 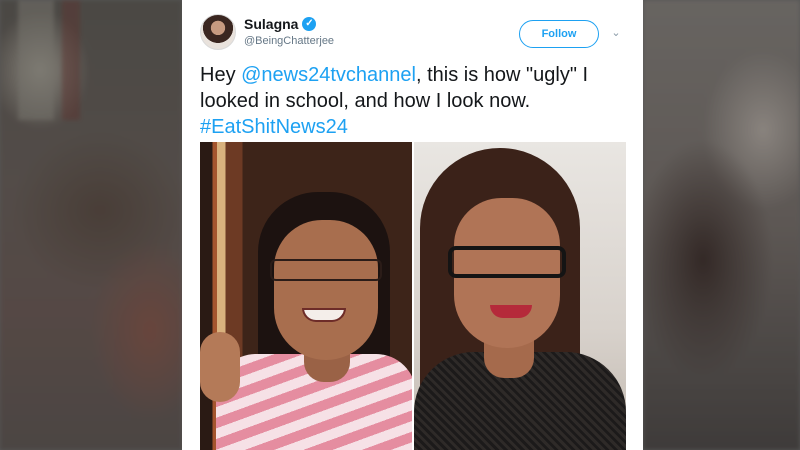 I want to click on author-handle: @BeingChatterjee, so click(x=289, y=41).